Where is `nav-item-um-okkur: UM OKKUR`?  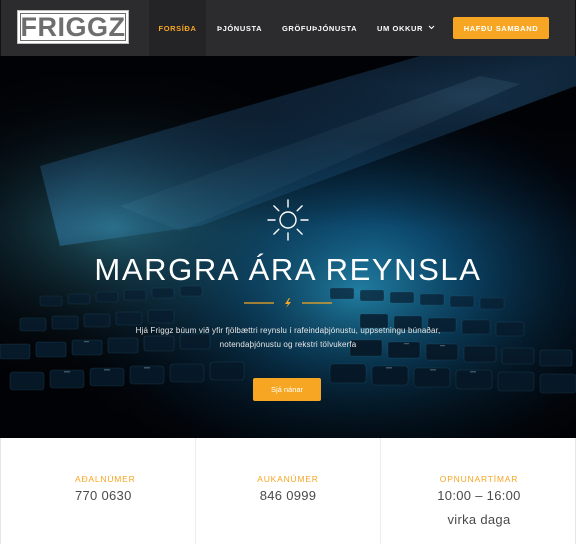 nav-item-um-okkur: UM OKKUR is located at coordinates (406, 28).